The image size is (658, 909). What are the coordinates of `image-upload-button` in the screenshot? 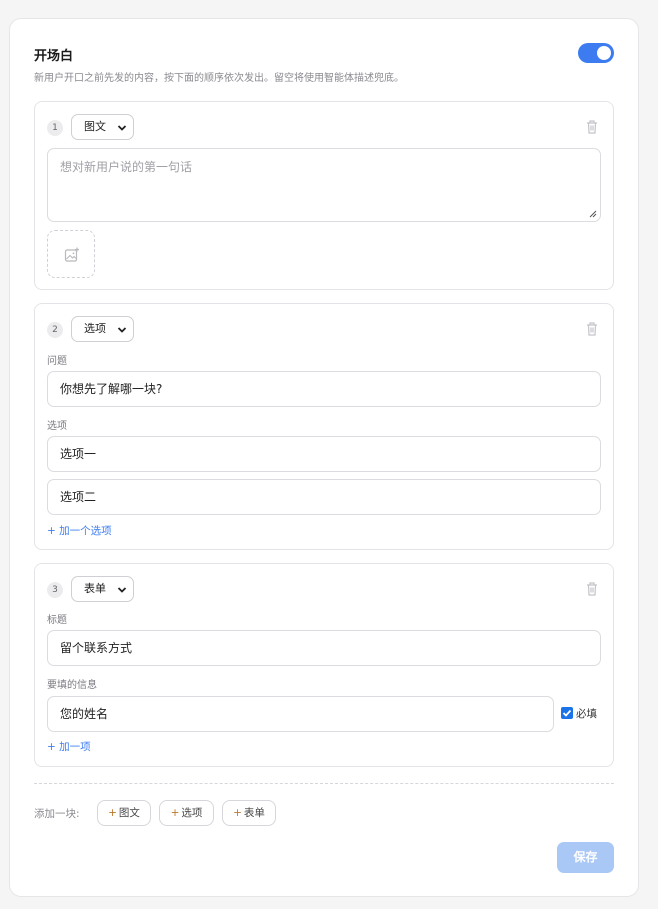 It's located at (71, 254).